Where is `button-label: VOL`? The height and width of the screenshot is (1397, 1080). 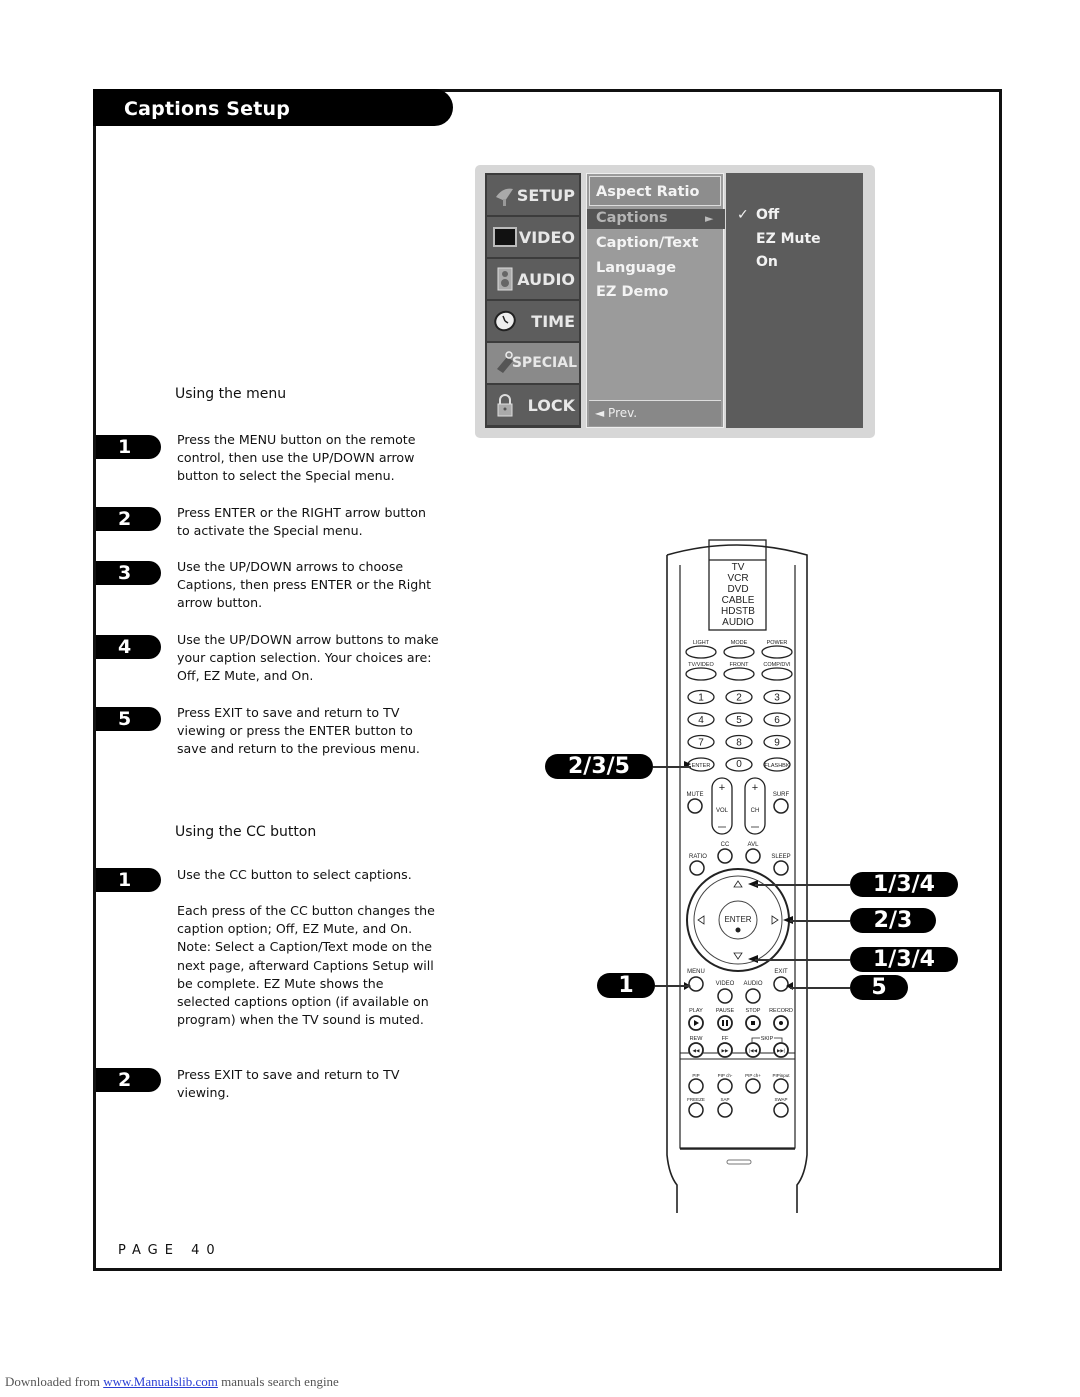 button-label: VOL is located at coordinates (722, 811).